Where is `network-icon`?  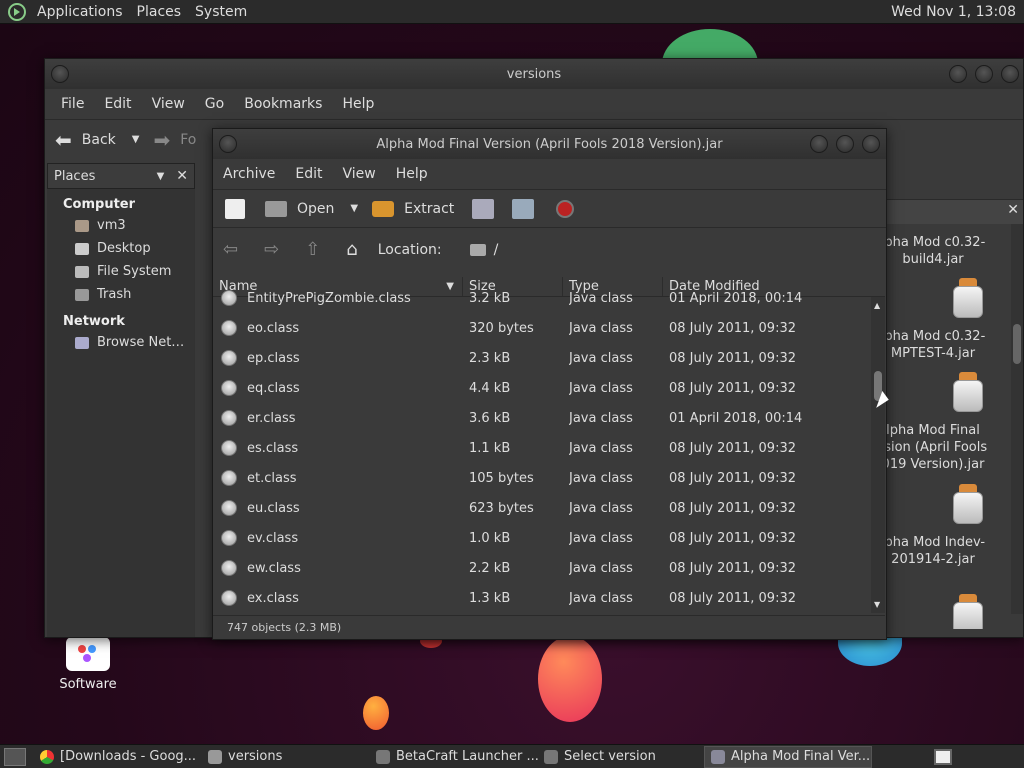
network-icon is located at coordinates (82, 342).